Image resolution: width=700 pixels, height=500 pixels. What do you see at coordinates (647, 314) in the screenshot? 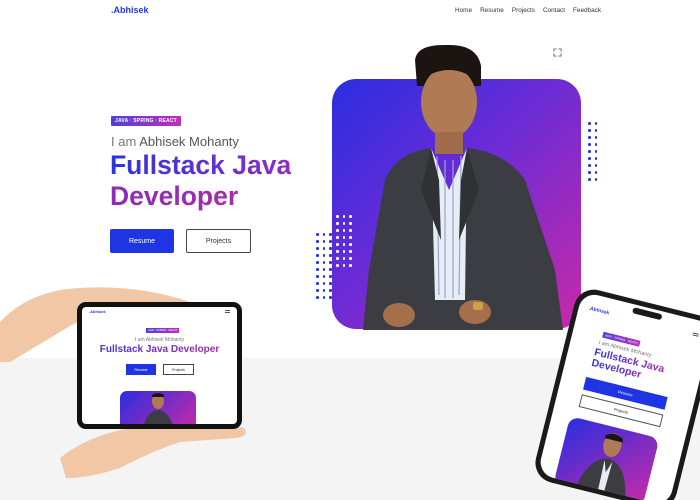
I see `phone-notch` at bounding box center [647, 314].